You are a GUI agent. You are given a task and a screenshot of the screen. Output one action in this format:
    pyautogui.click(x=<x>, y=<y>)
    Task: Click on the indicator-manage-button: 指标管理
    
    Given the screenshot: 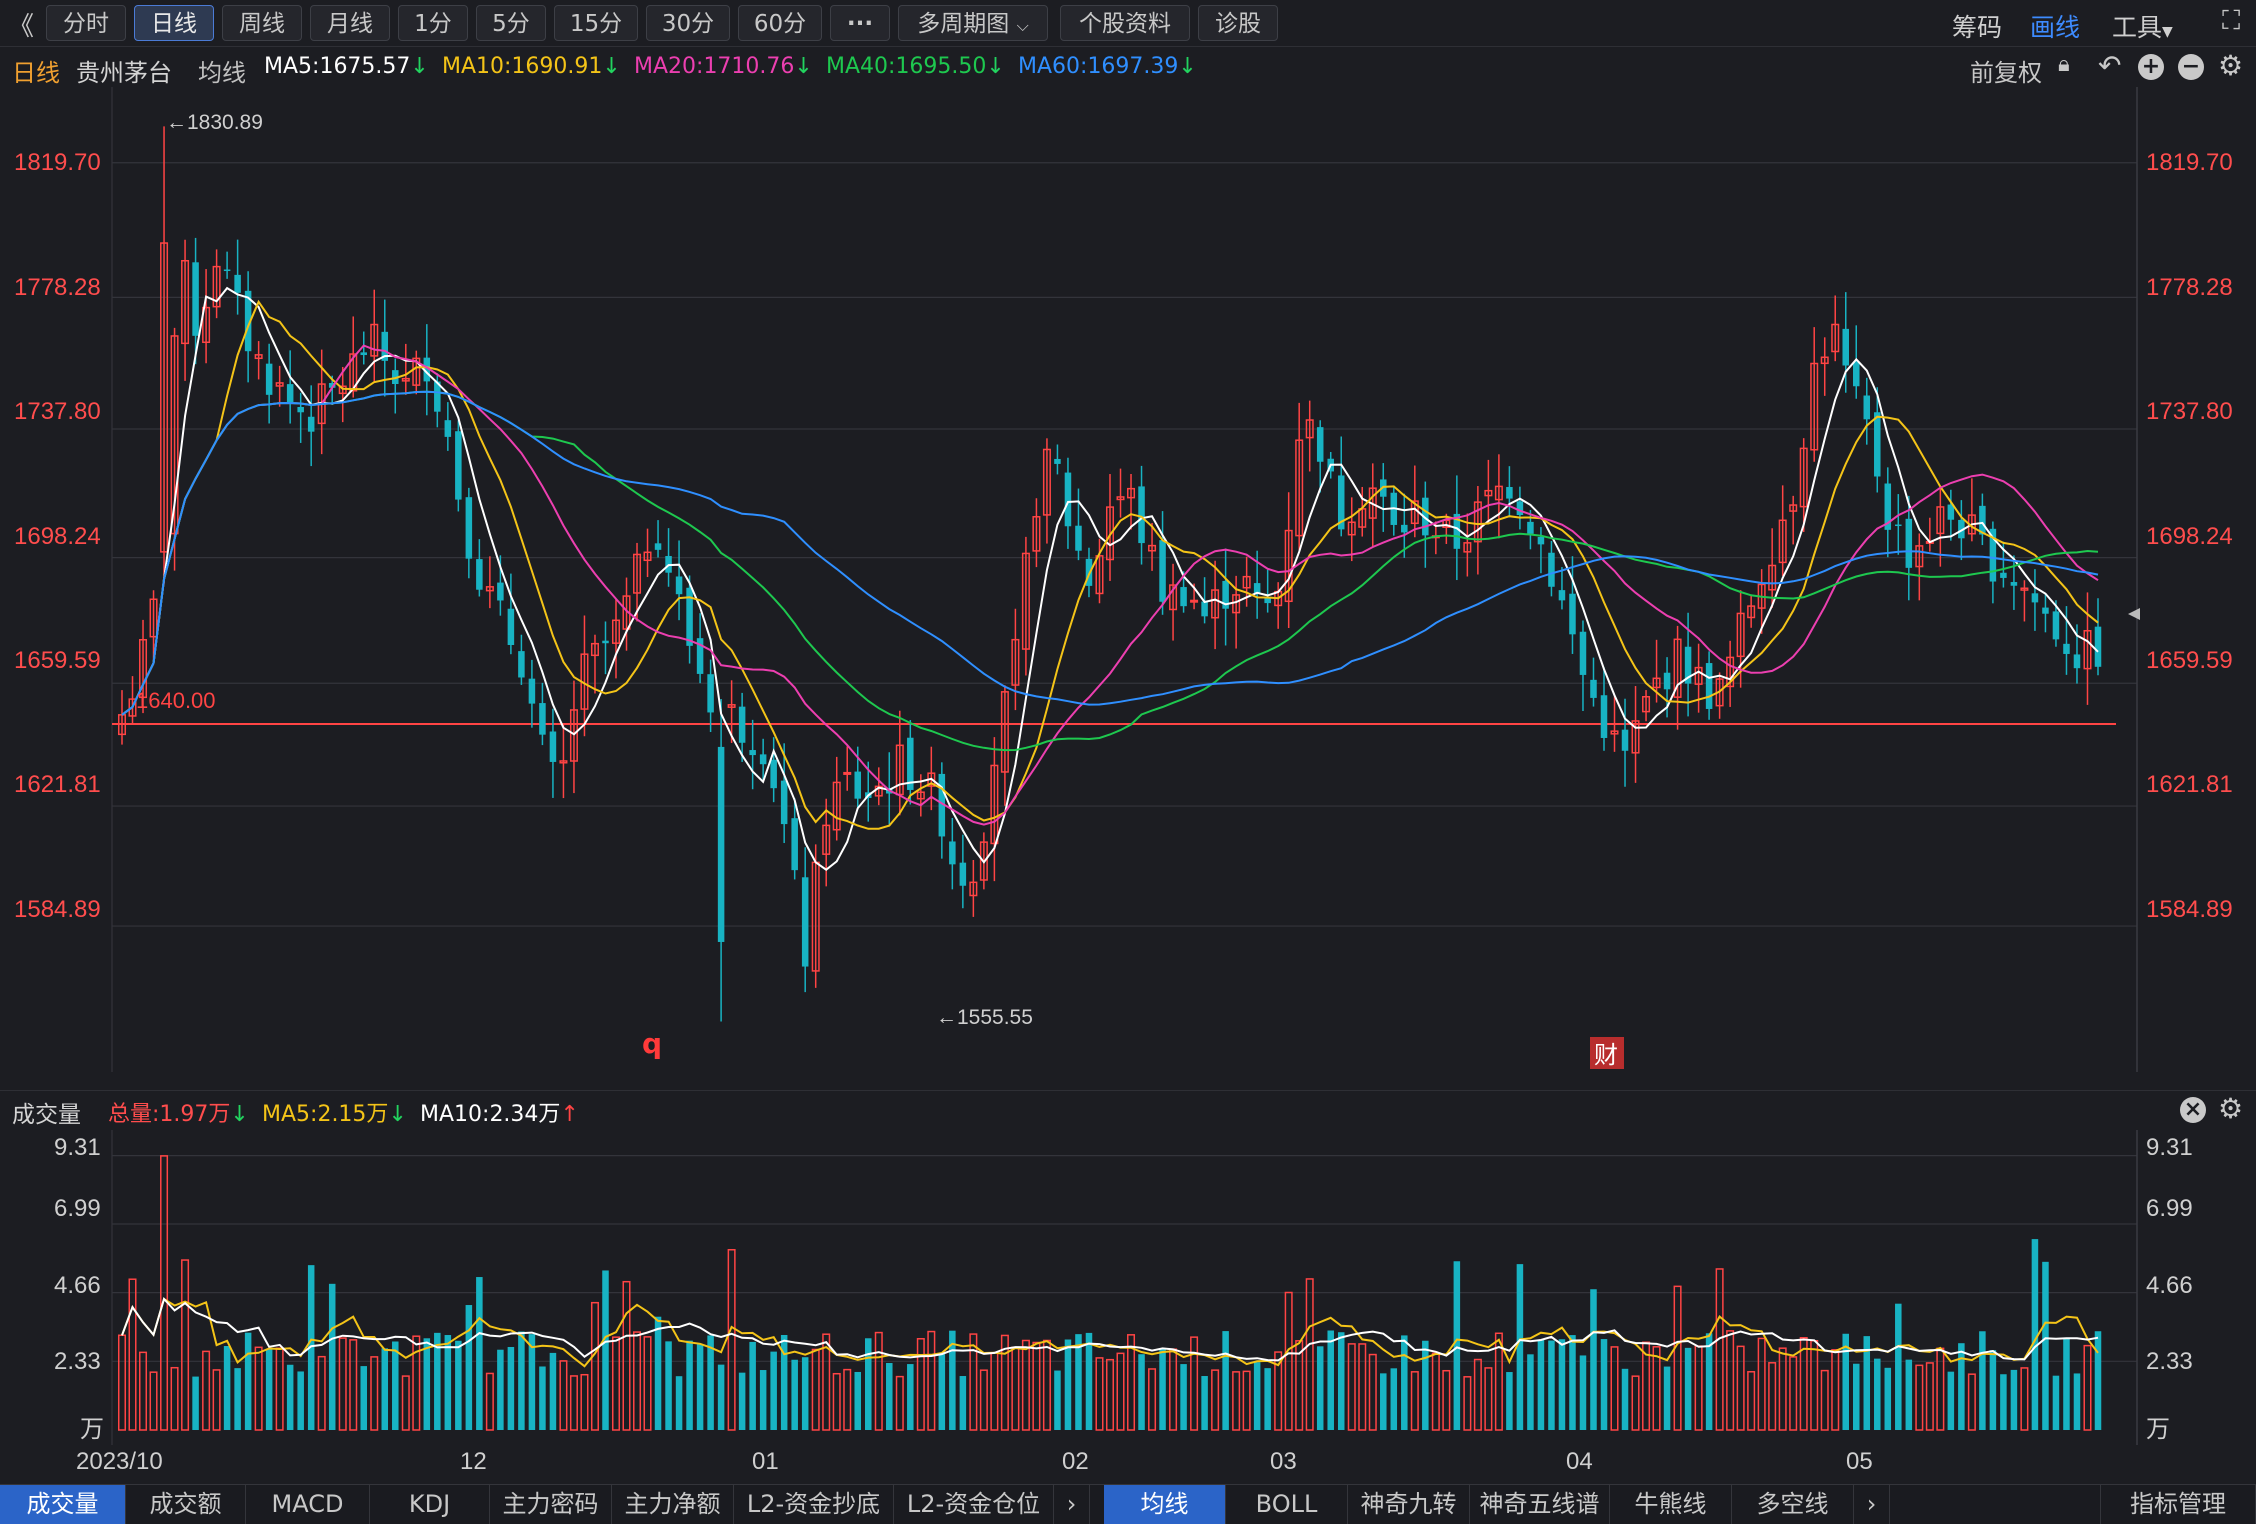 What is the action you would take?
    pyautogui.click(x=2178, y=1504)
    